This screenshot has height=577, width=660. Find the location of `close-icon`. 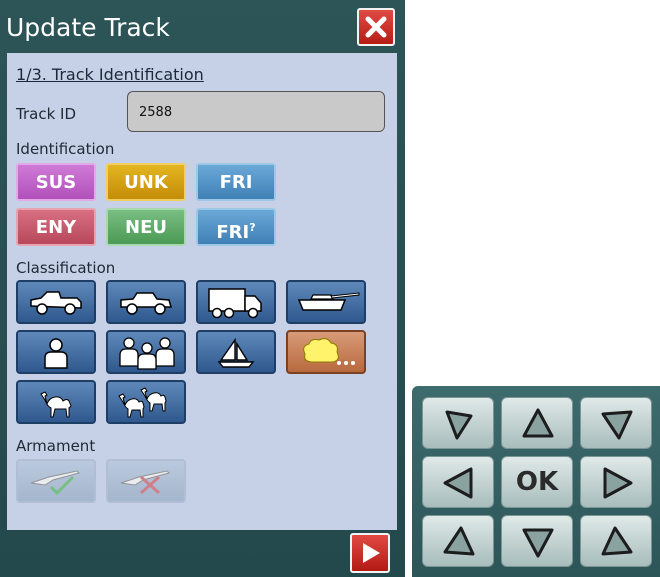

close-icon is located at coordinates (376, 27).